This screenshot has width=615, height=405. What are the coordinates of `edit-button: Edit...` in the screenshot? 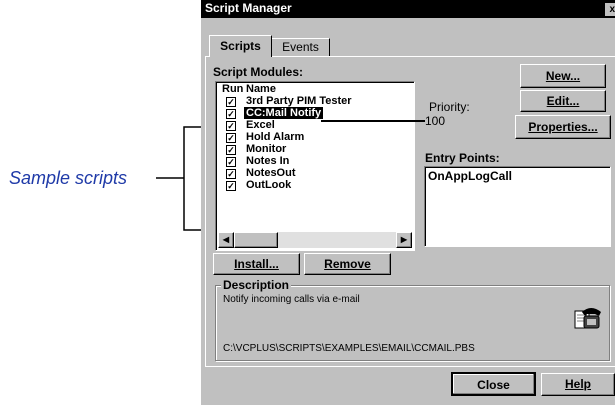 It's located at (563, 101).